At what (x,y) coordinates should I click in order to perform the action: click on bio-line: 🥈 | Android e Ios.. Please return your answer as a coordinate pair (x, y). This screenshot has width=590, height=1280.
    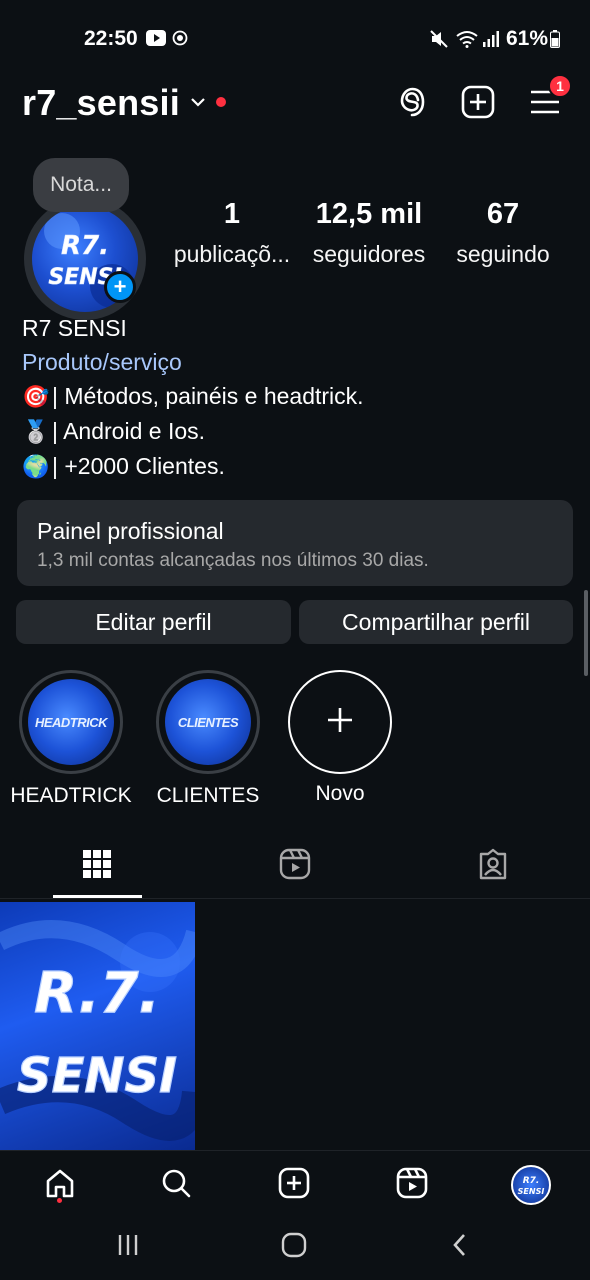
    Looking at the image, I should click on (113, 431).